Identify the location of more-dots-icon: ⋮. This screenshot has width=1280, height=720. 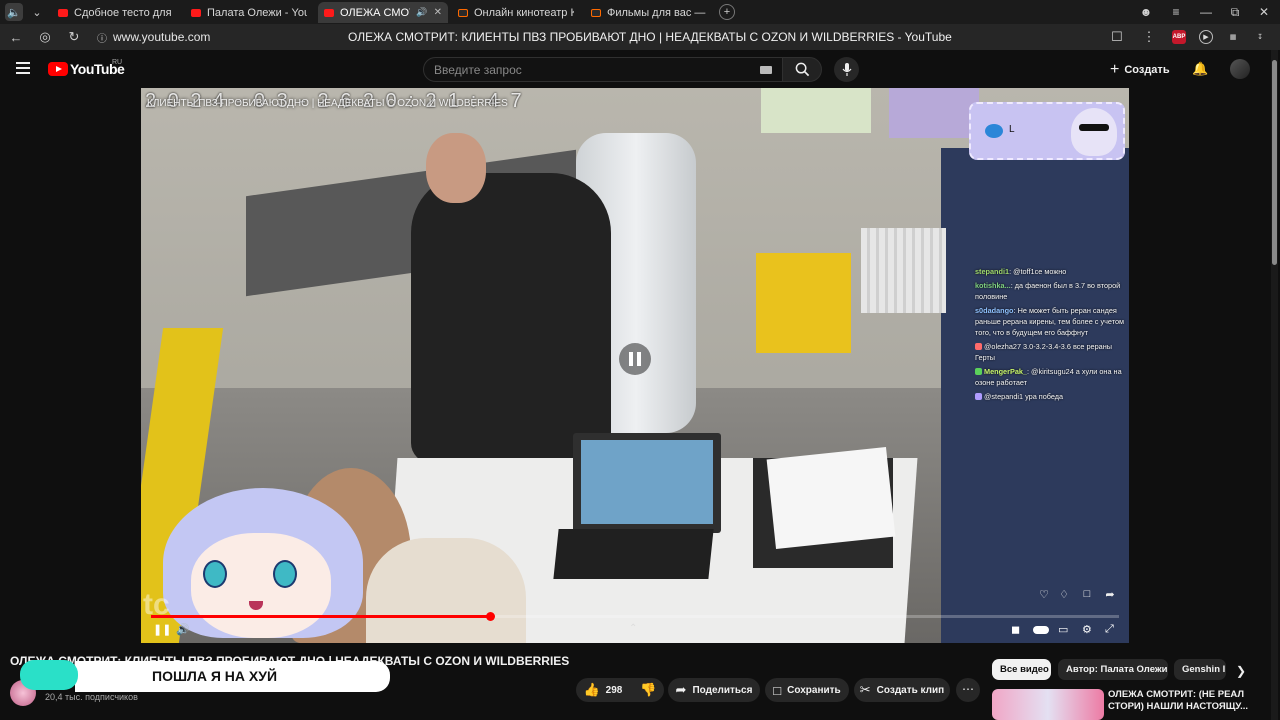
(1149, 37).